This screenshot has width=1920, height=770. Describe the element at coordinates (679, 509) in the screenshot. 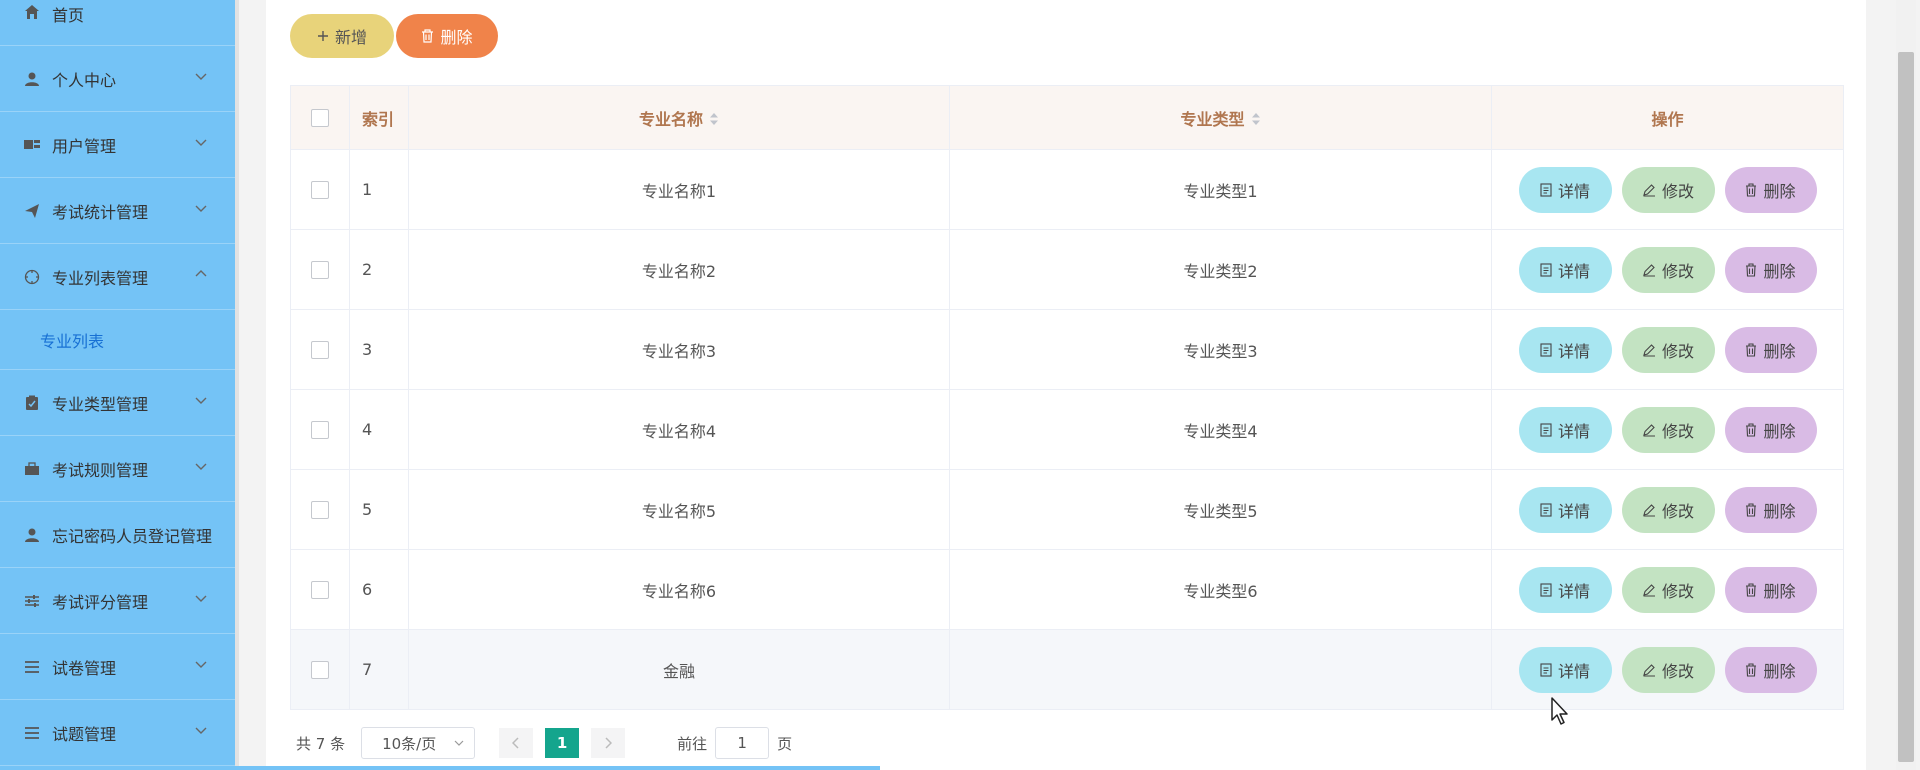

I see `row-major-name: 专业名称5` at that location.